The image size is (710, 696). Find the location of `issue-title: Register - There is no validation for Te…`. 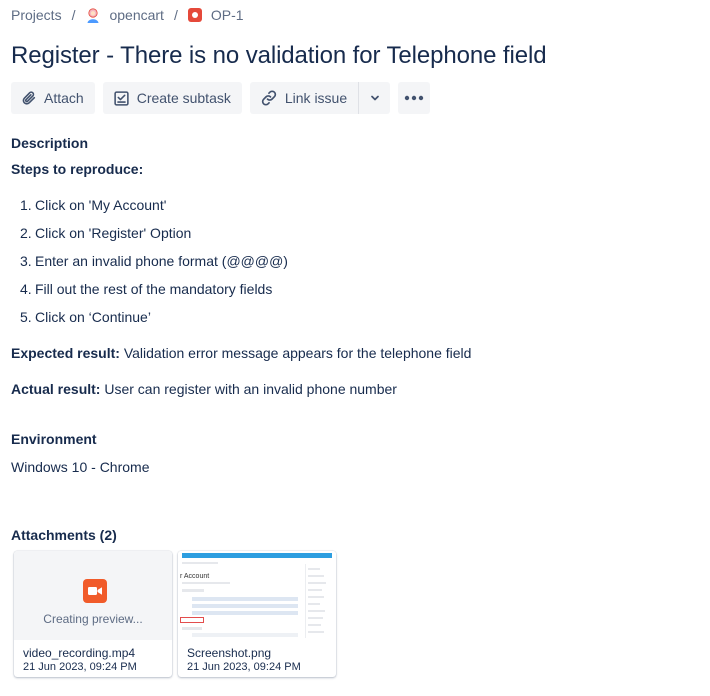

issue-title: Register - There is no validation for Te… is located at coordinates (279, 56).